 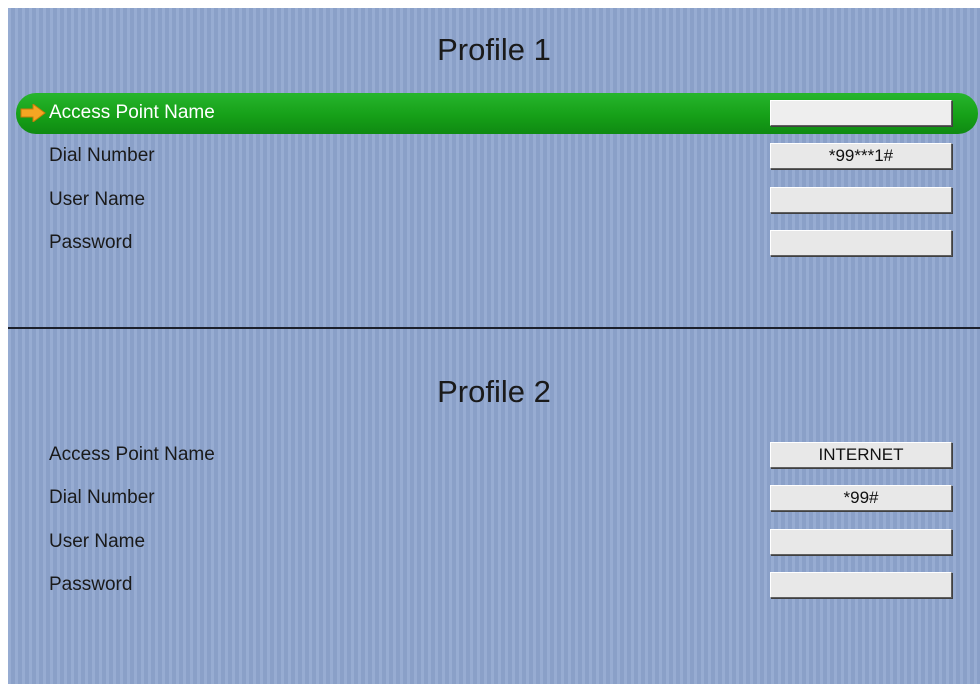 What do you see at coordinates (132, 112) in the screenshot?
I see `profile-1-access-point-name-label: Access Point Name` at bounding box center [132, 112].